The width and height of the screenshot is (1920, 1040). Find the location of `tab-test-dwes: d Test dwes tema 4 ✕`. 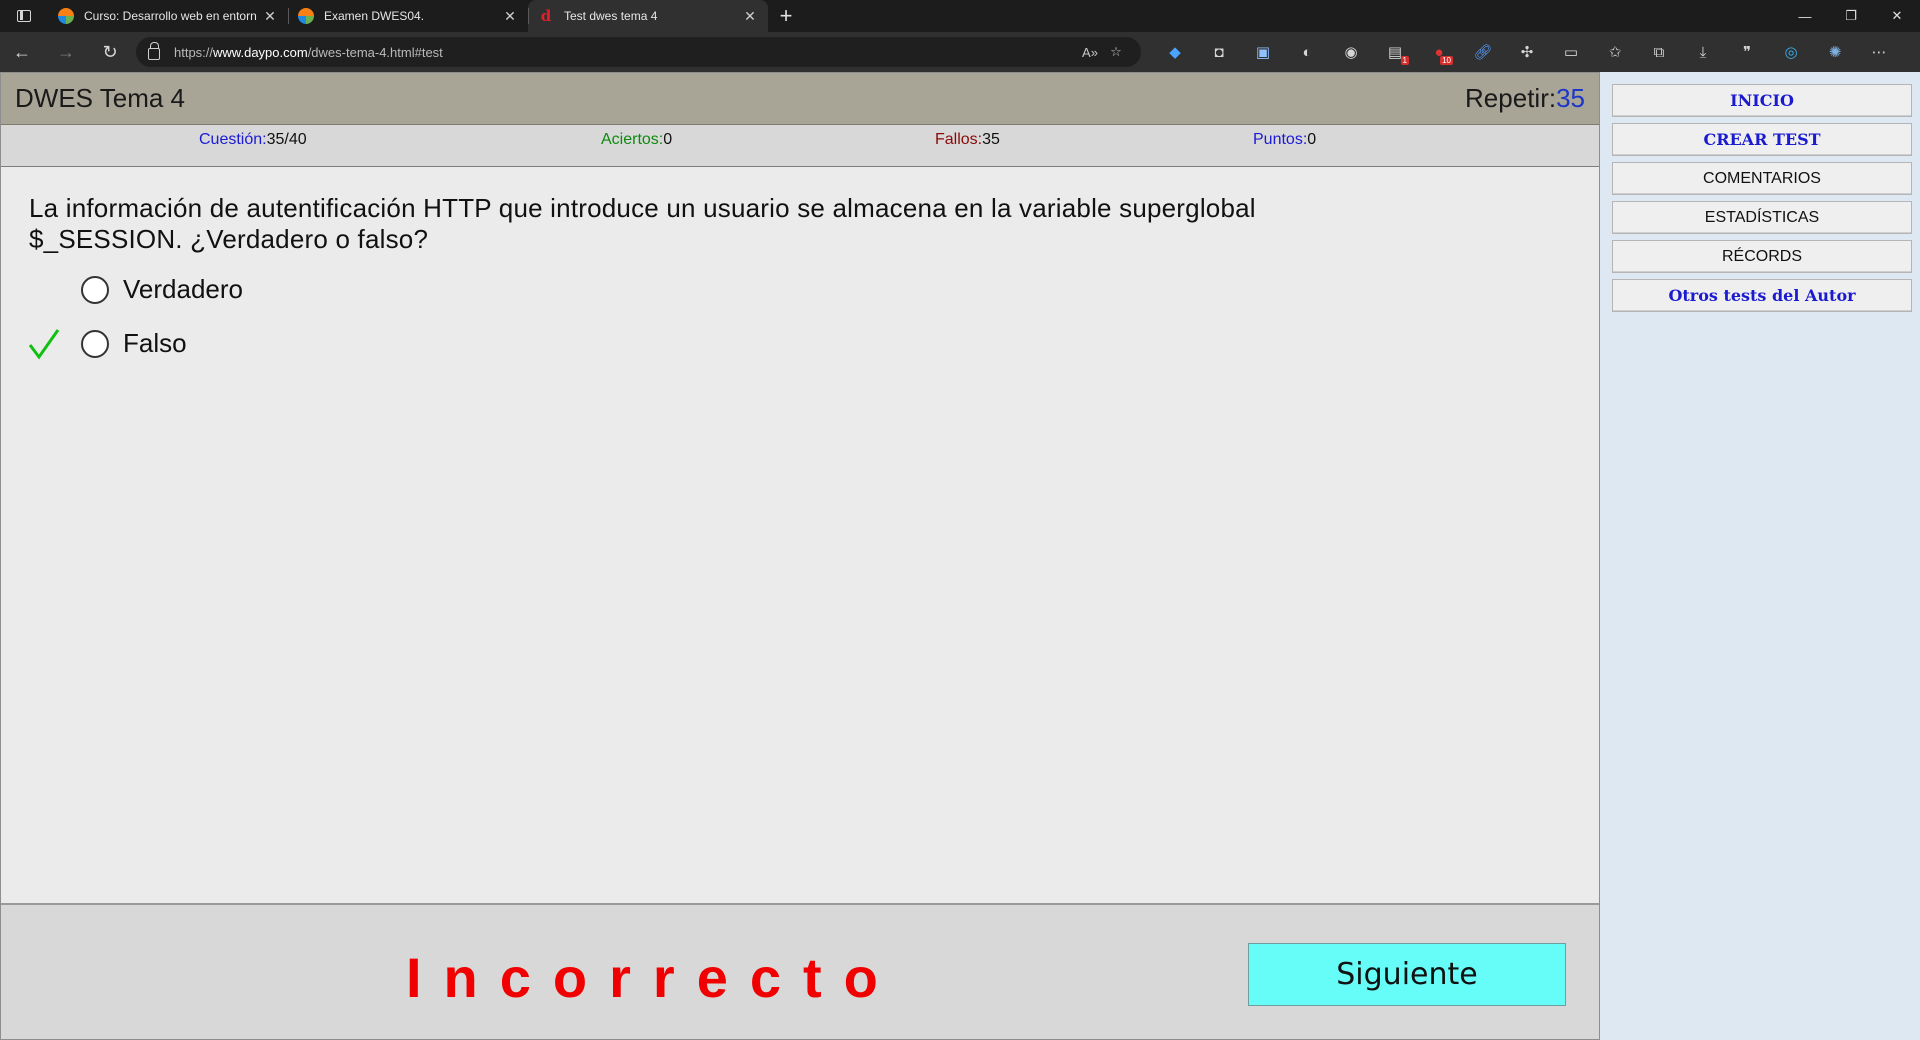

tab-test-dwes: d Test dwes tema 4 ✕ is located at coordinates (648, 16).